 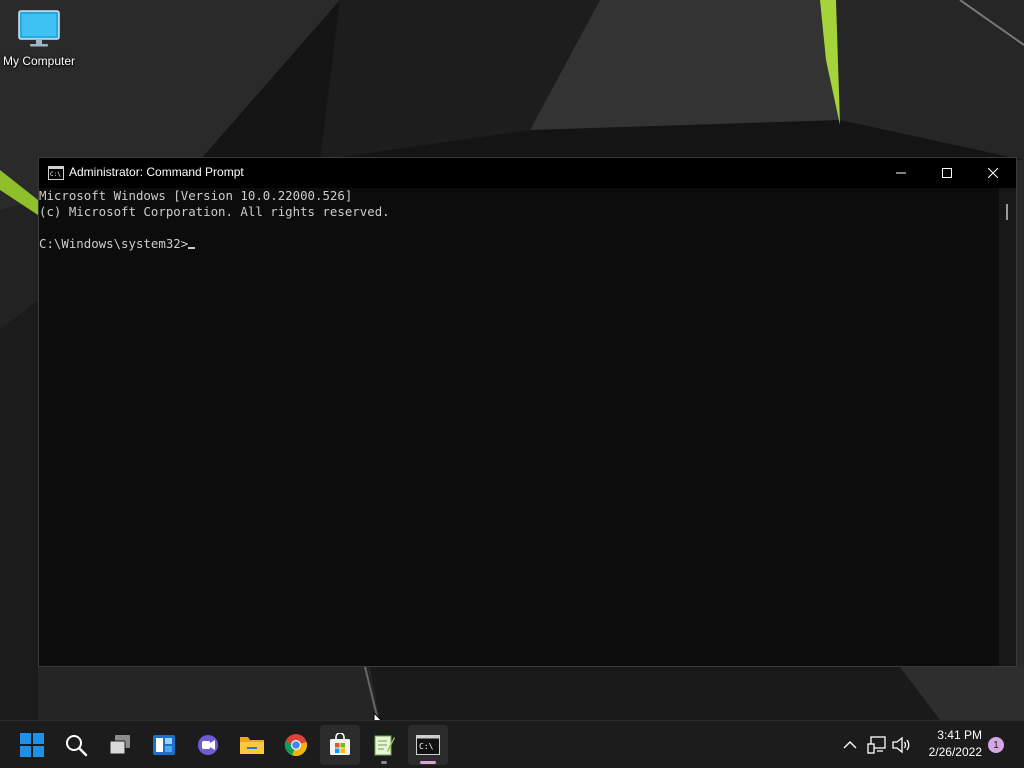 I want to click on taskbar-command-prompt-button: C:\, so click(x=428, y=745).